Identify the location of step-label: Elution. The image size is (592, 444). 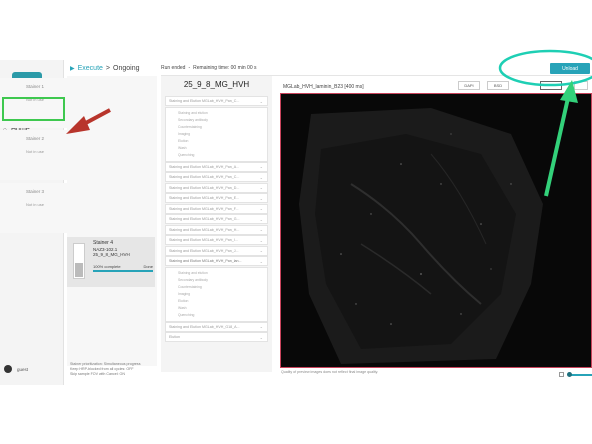
(174, 337).